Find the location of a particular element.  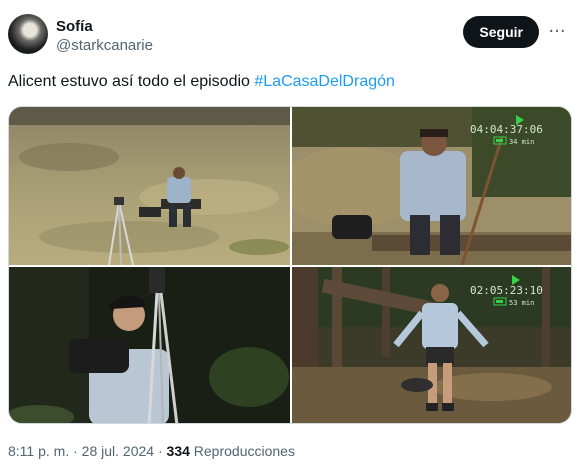

hashtag-link: #LaCasaDelDragón is located at coordinates (324, 81).